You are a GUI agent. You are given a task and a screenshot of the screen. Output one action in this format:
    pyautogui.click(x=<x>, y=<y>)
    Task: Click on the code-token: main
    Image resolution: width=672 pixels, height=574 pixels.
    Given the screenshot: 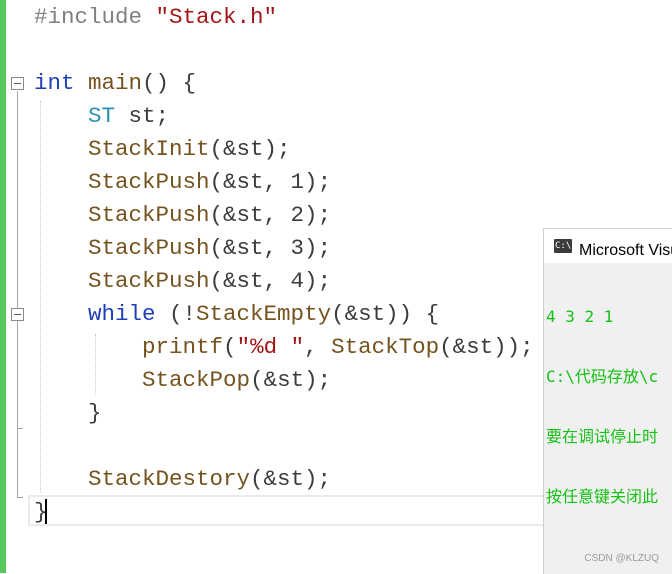 What is the action you would take?
    pyautogui.click(x=115, y=83)
    